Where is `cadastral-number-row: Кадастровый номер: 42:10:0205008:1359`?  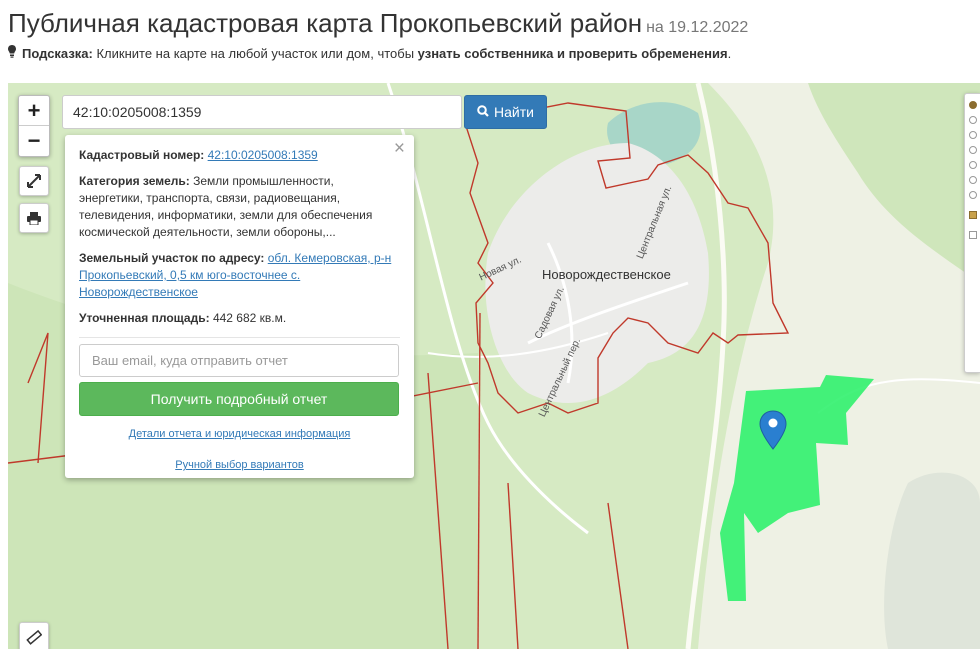 cadastral-number-row: Кадастровый номер: 42:10:0205008:1359 is located at coordinates (239, 155).